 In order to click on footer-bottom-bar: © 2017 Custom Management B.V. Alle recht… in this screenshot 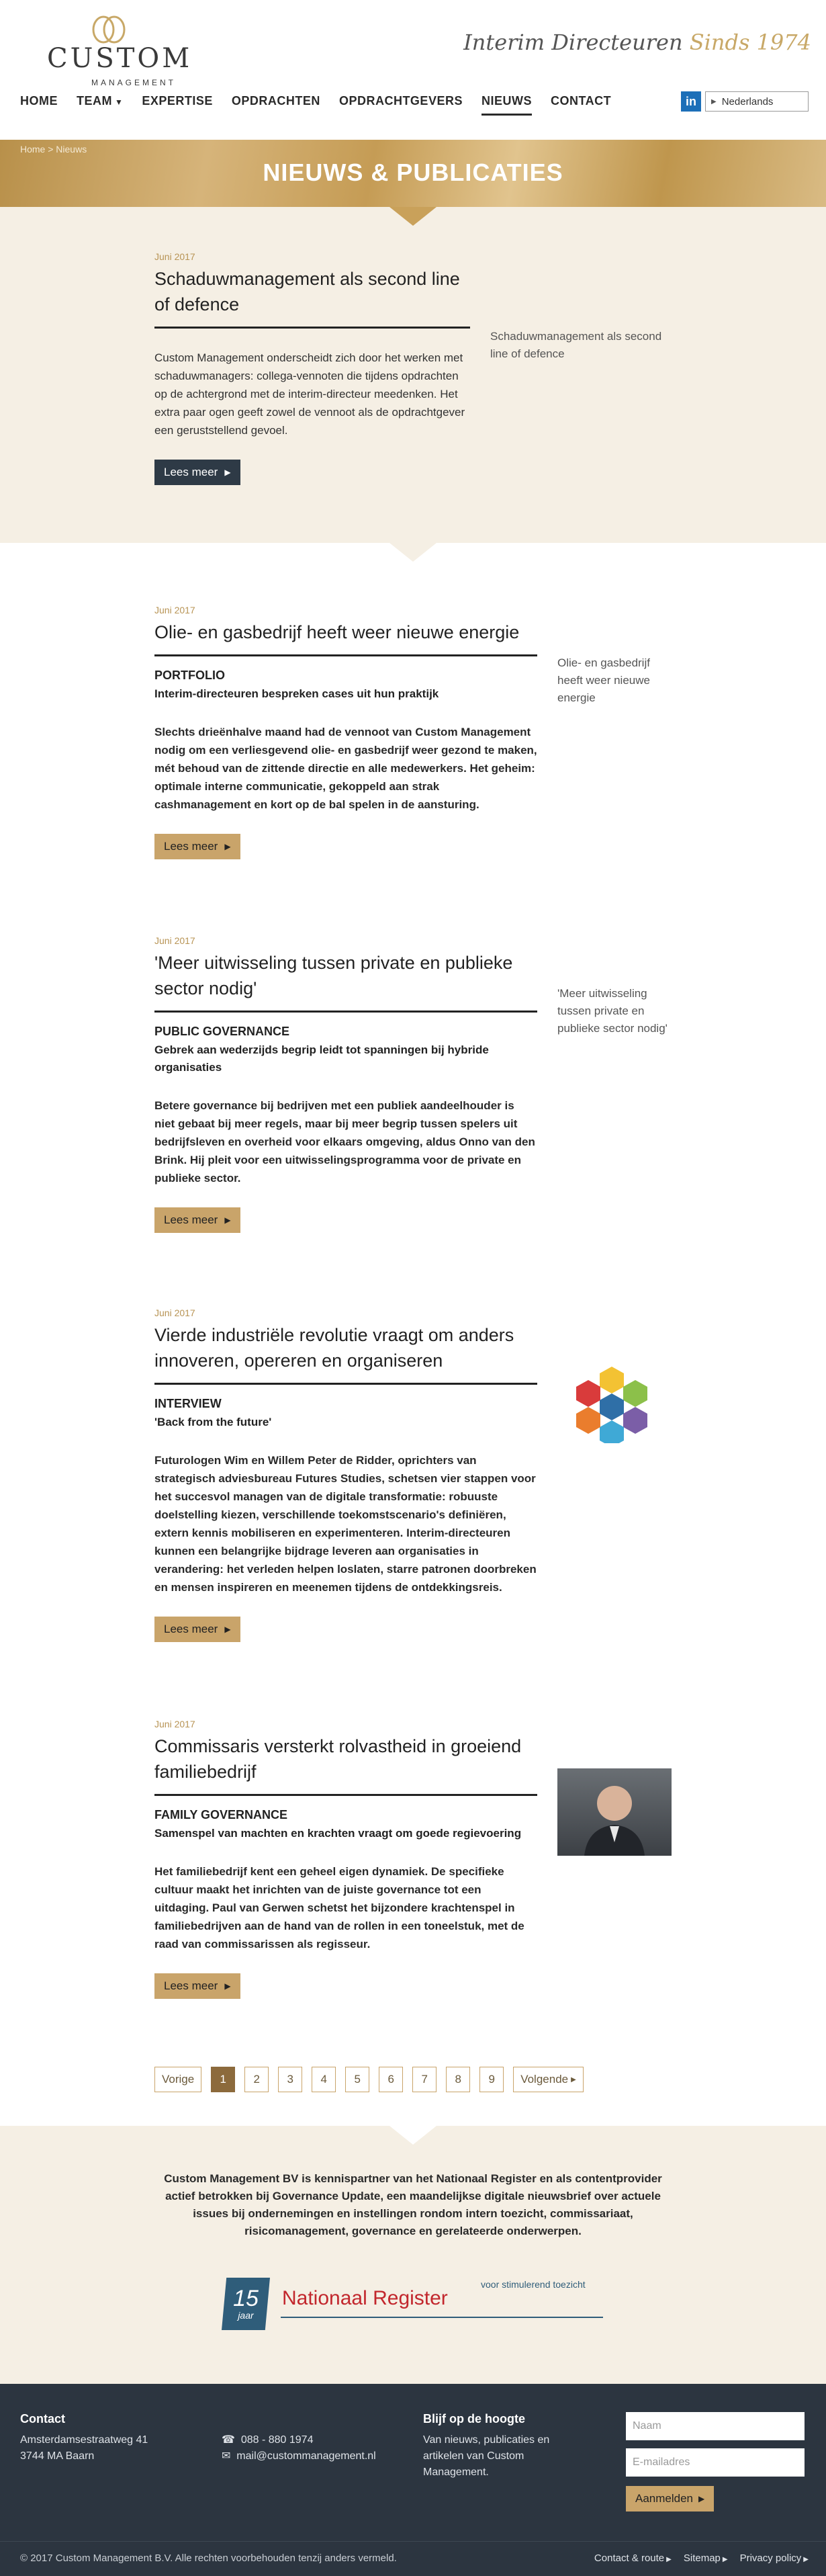, I will do `click(413, 2558)`.